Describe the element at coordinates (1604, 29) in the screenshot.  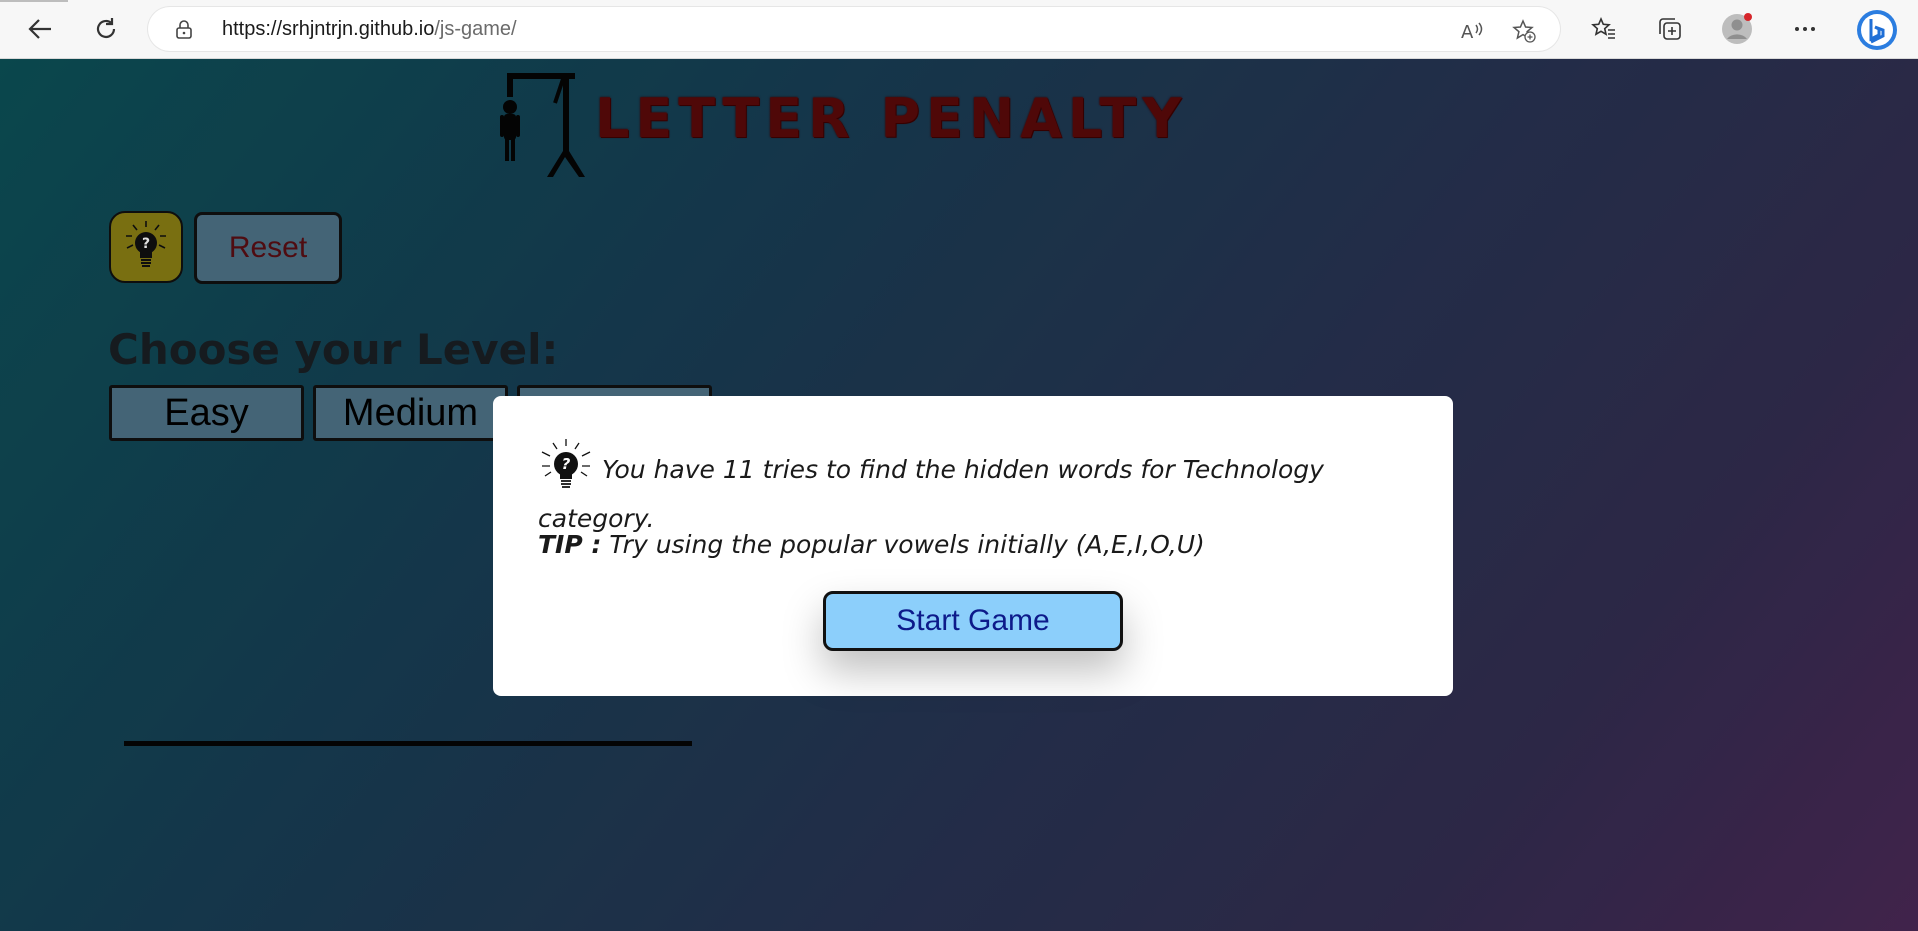
I see `favorites-icon` at that location.